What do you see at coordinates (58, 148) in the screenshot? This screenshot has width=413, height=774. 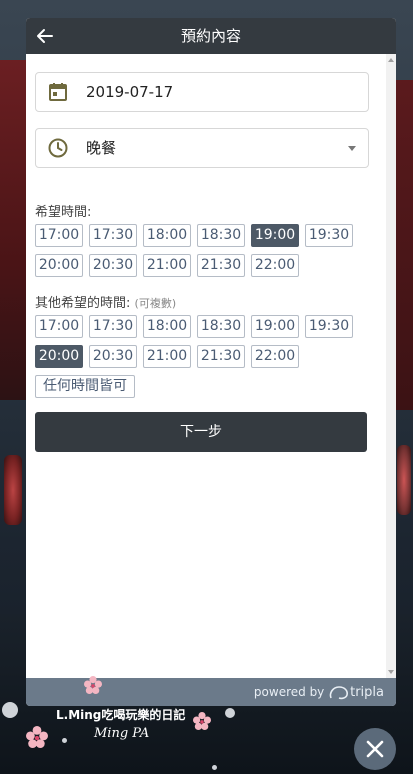 I see `clock-icon` at bounding box center [58, 148].